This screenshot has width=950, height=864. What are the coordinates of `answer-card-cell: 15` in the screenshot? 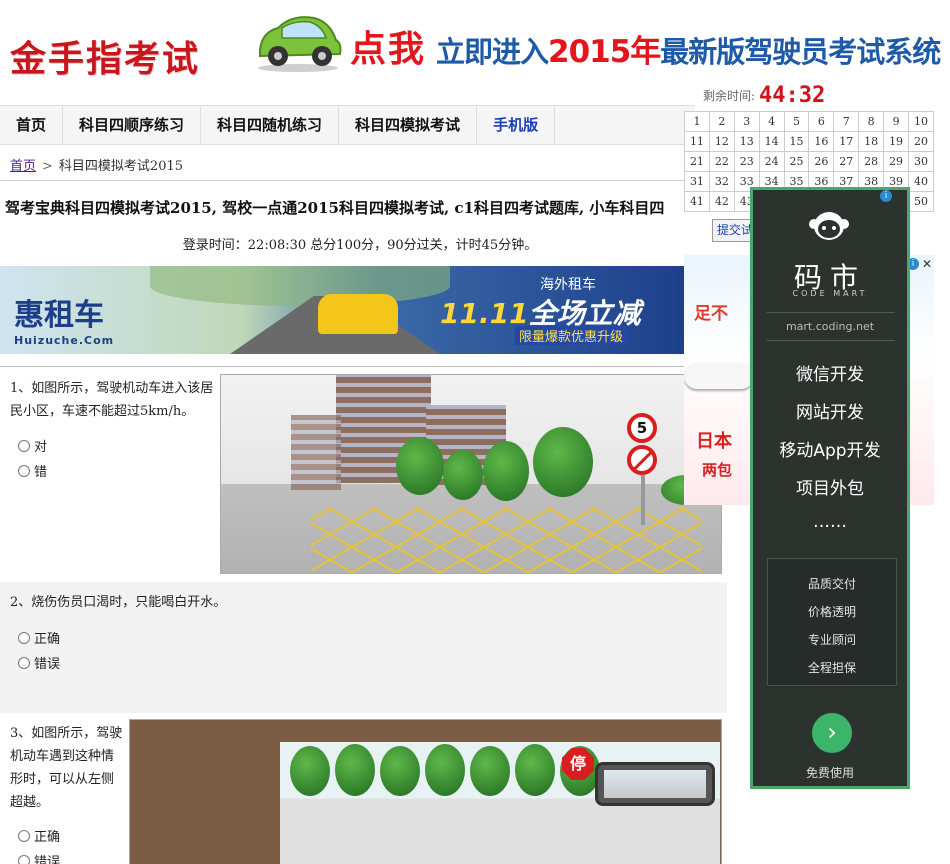 It's located at (796, 141).